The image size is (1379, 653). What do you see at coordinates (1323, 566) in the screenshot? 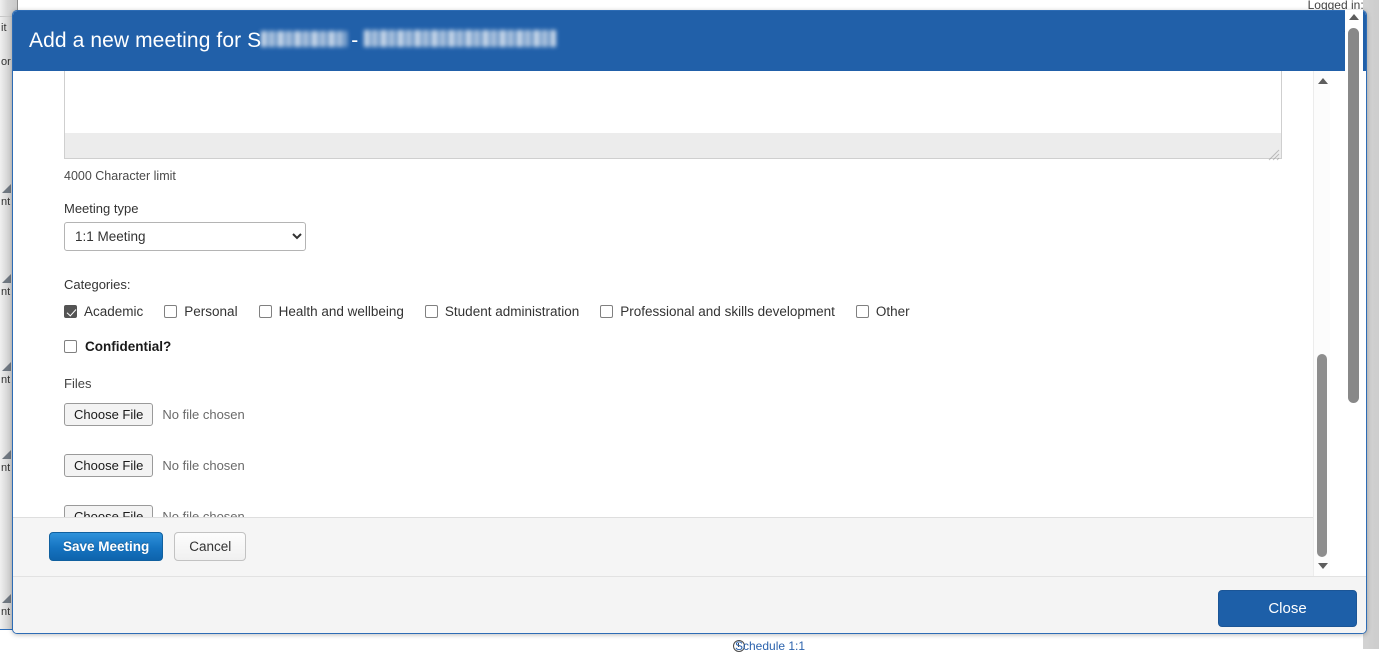
I see `scroll-down-arrow-icon` at bounding box center [1323, 566].